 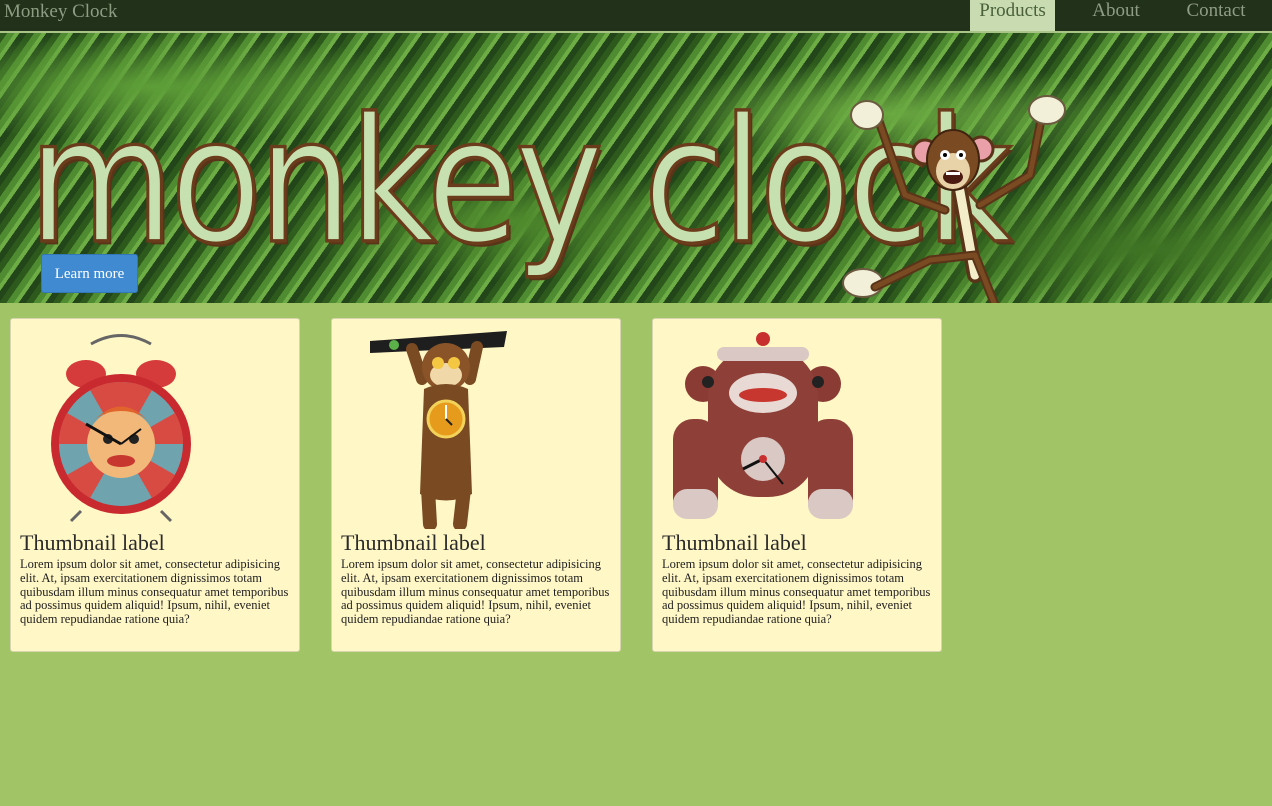 What do you see at coordinates (1012, 15) in the screenshot?
I see `nav-products: Products` at bounding box center [1012, 15].